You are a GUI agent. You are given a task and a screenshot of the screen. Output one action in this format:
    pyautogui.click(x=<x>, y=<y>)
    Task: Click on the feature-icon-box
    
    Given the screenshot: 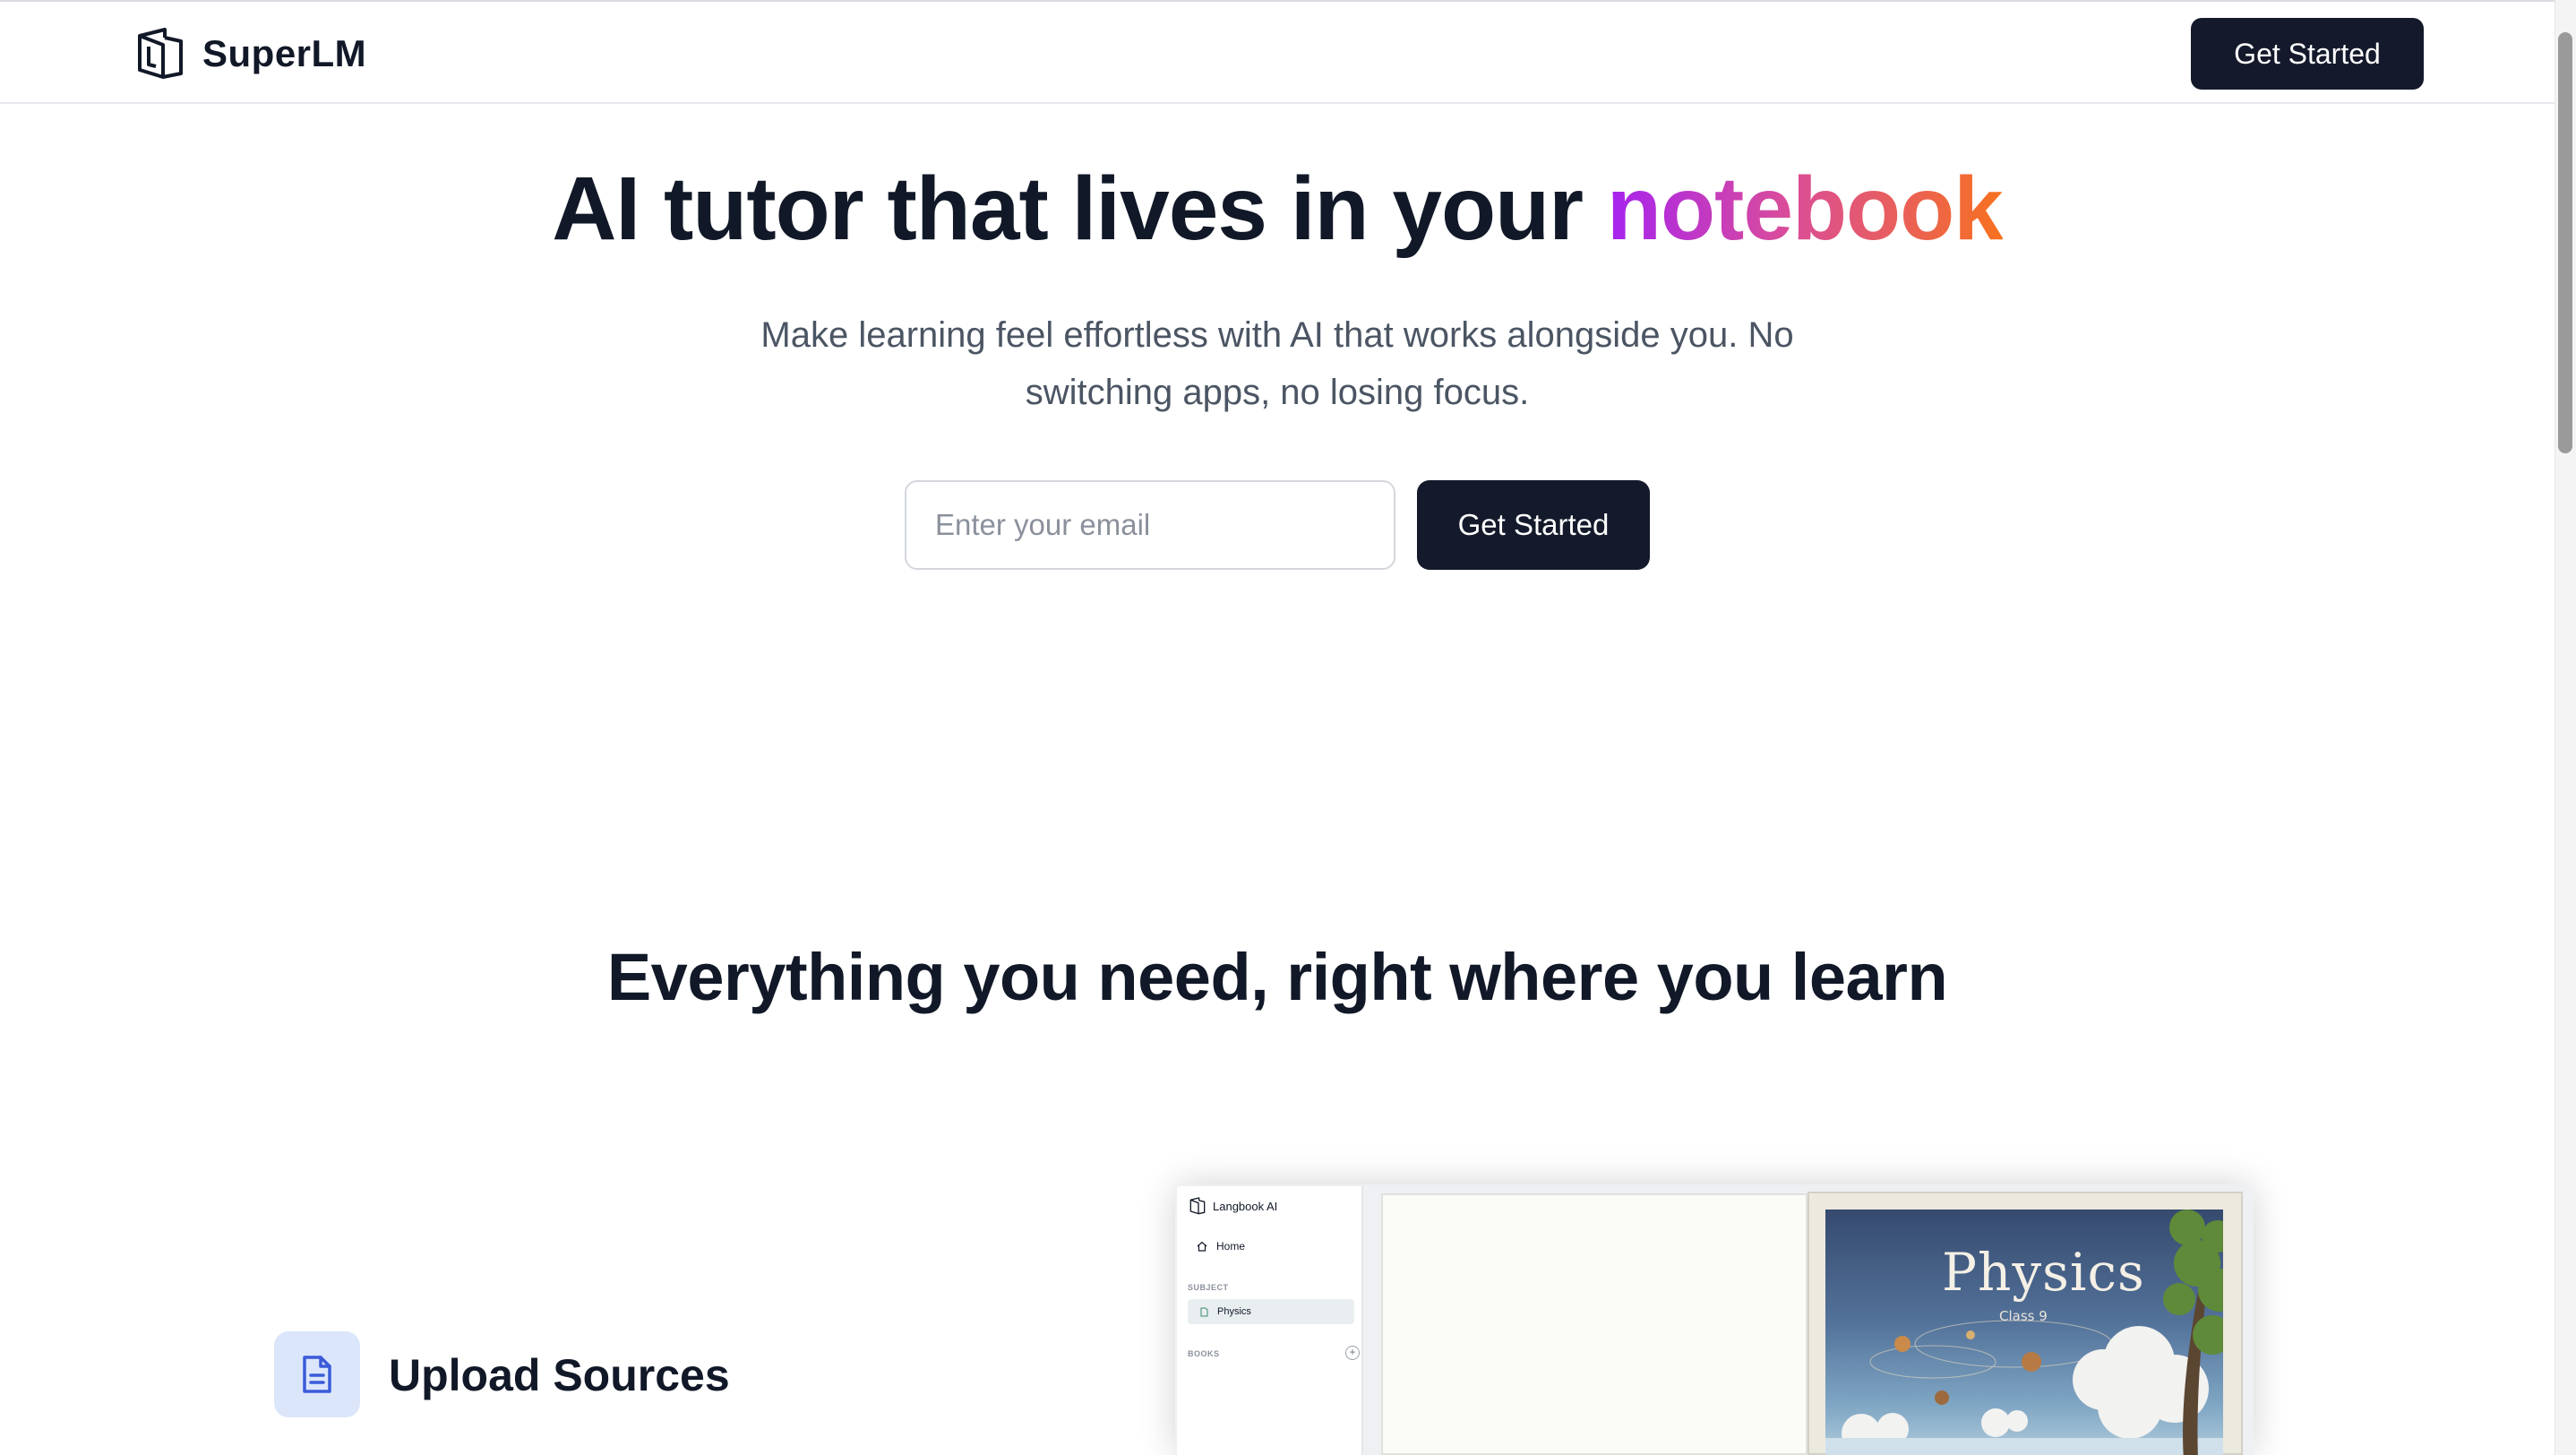 What is the action you would take?
    pyautogui.click(x=317, y=1374)
    